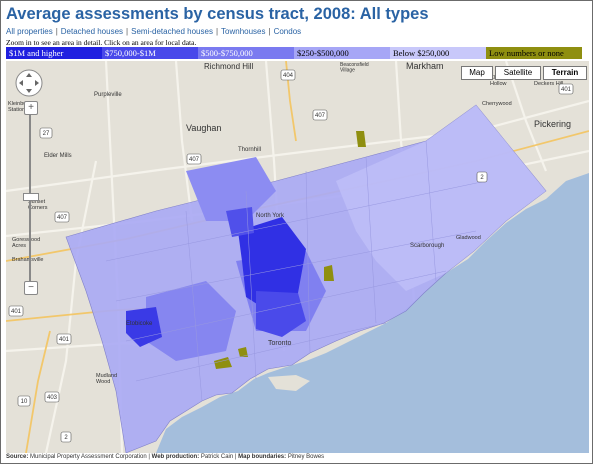 This screenshot has height=466, width=595. What do you see at coordinates (31, 197) in the screenshot?
I see `zoom-slider-handle` at bounding box center [31, 197].